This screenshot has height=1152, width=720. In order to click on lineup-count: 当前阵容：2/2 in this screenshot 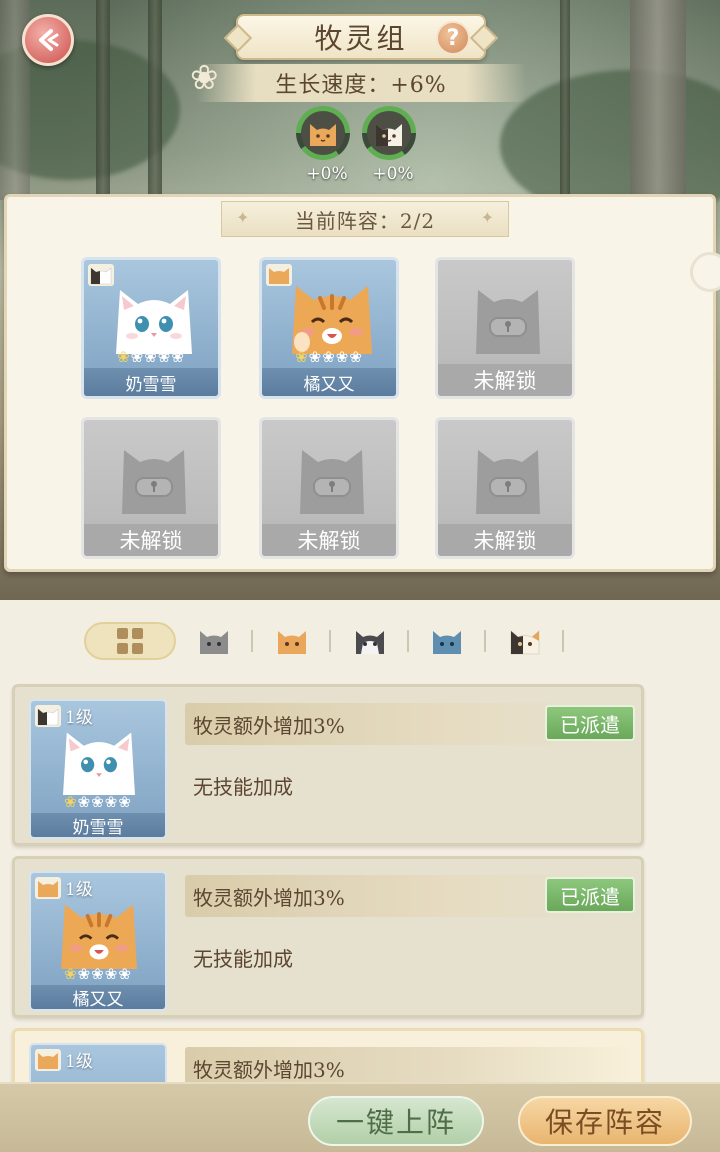, I will do `click(365, 220)`.